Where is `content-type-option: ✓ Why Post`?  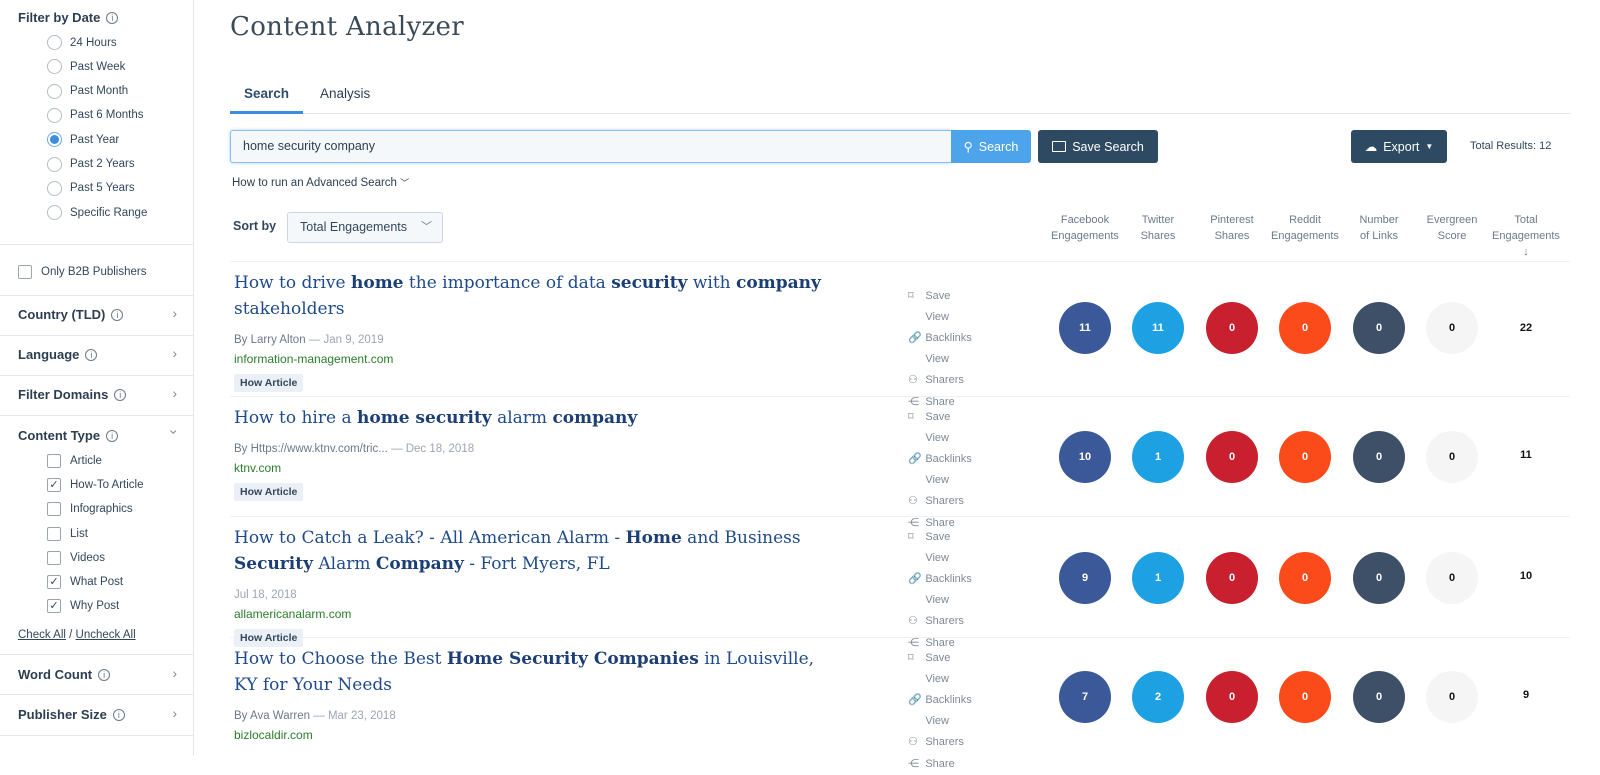
content-type-option: ✓ Why Post is located at coordinates (83, 606).